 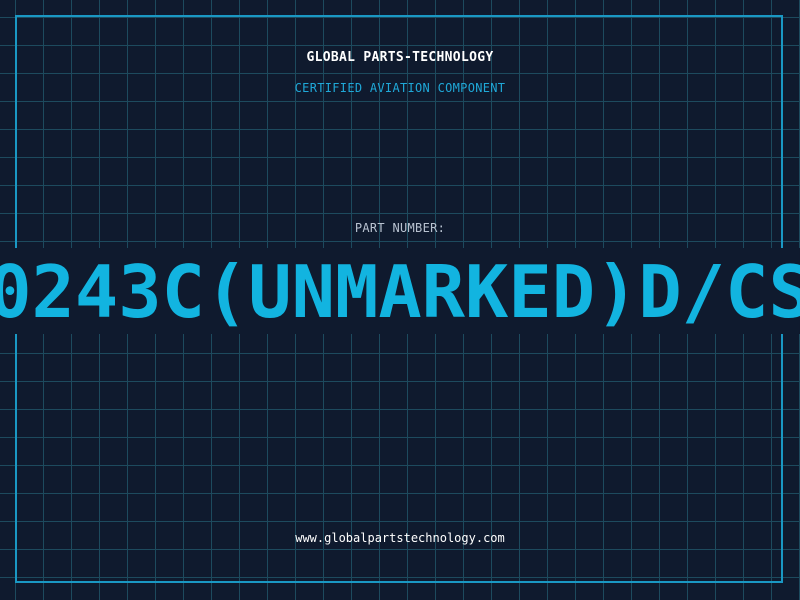 I want to click on website-url: www.globalpartstechnology.com, so click(x=400, y=538).